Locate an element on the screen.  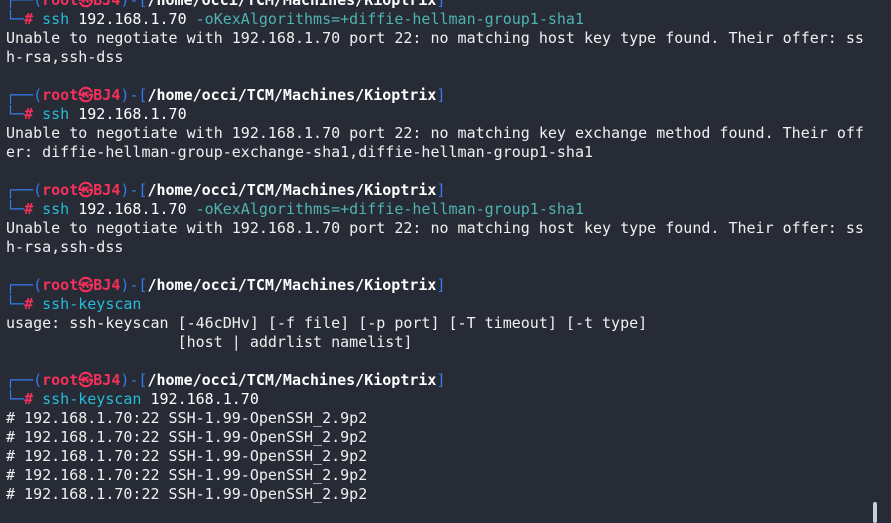
command-line: └─# ssh-keyscan 192.168.1.70 is located at coordinates (440, 399).